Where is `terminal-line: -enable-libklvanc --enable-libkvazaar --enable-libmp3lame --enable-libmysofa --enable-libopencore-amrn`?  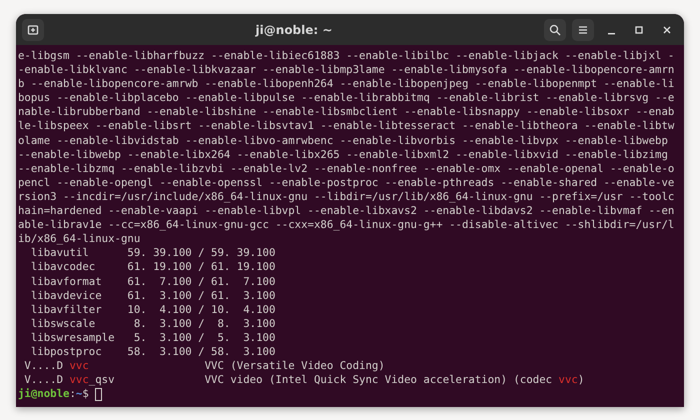 terminal-line: -enable-libklvanc --enable-libkvazaar --enable-libmp3lame --enable-libmysofa --enable-libopencore-amrn is located at coordinates (346, 70).